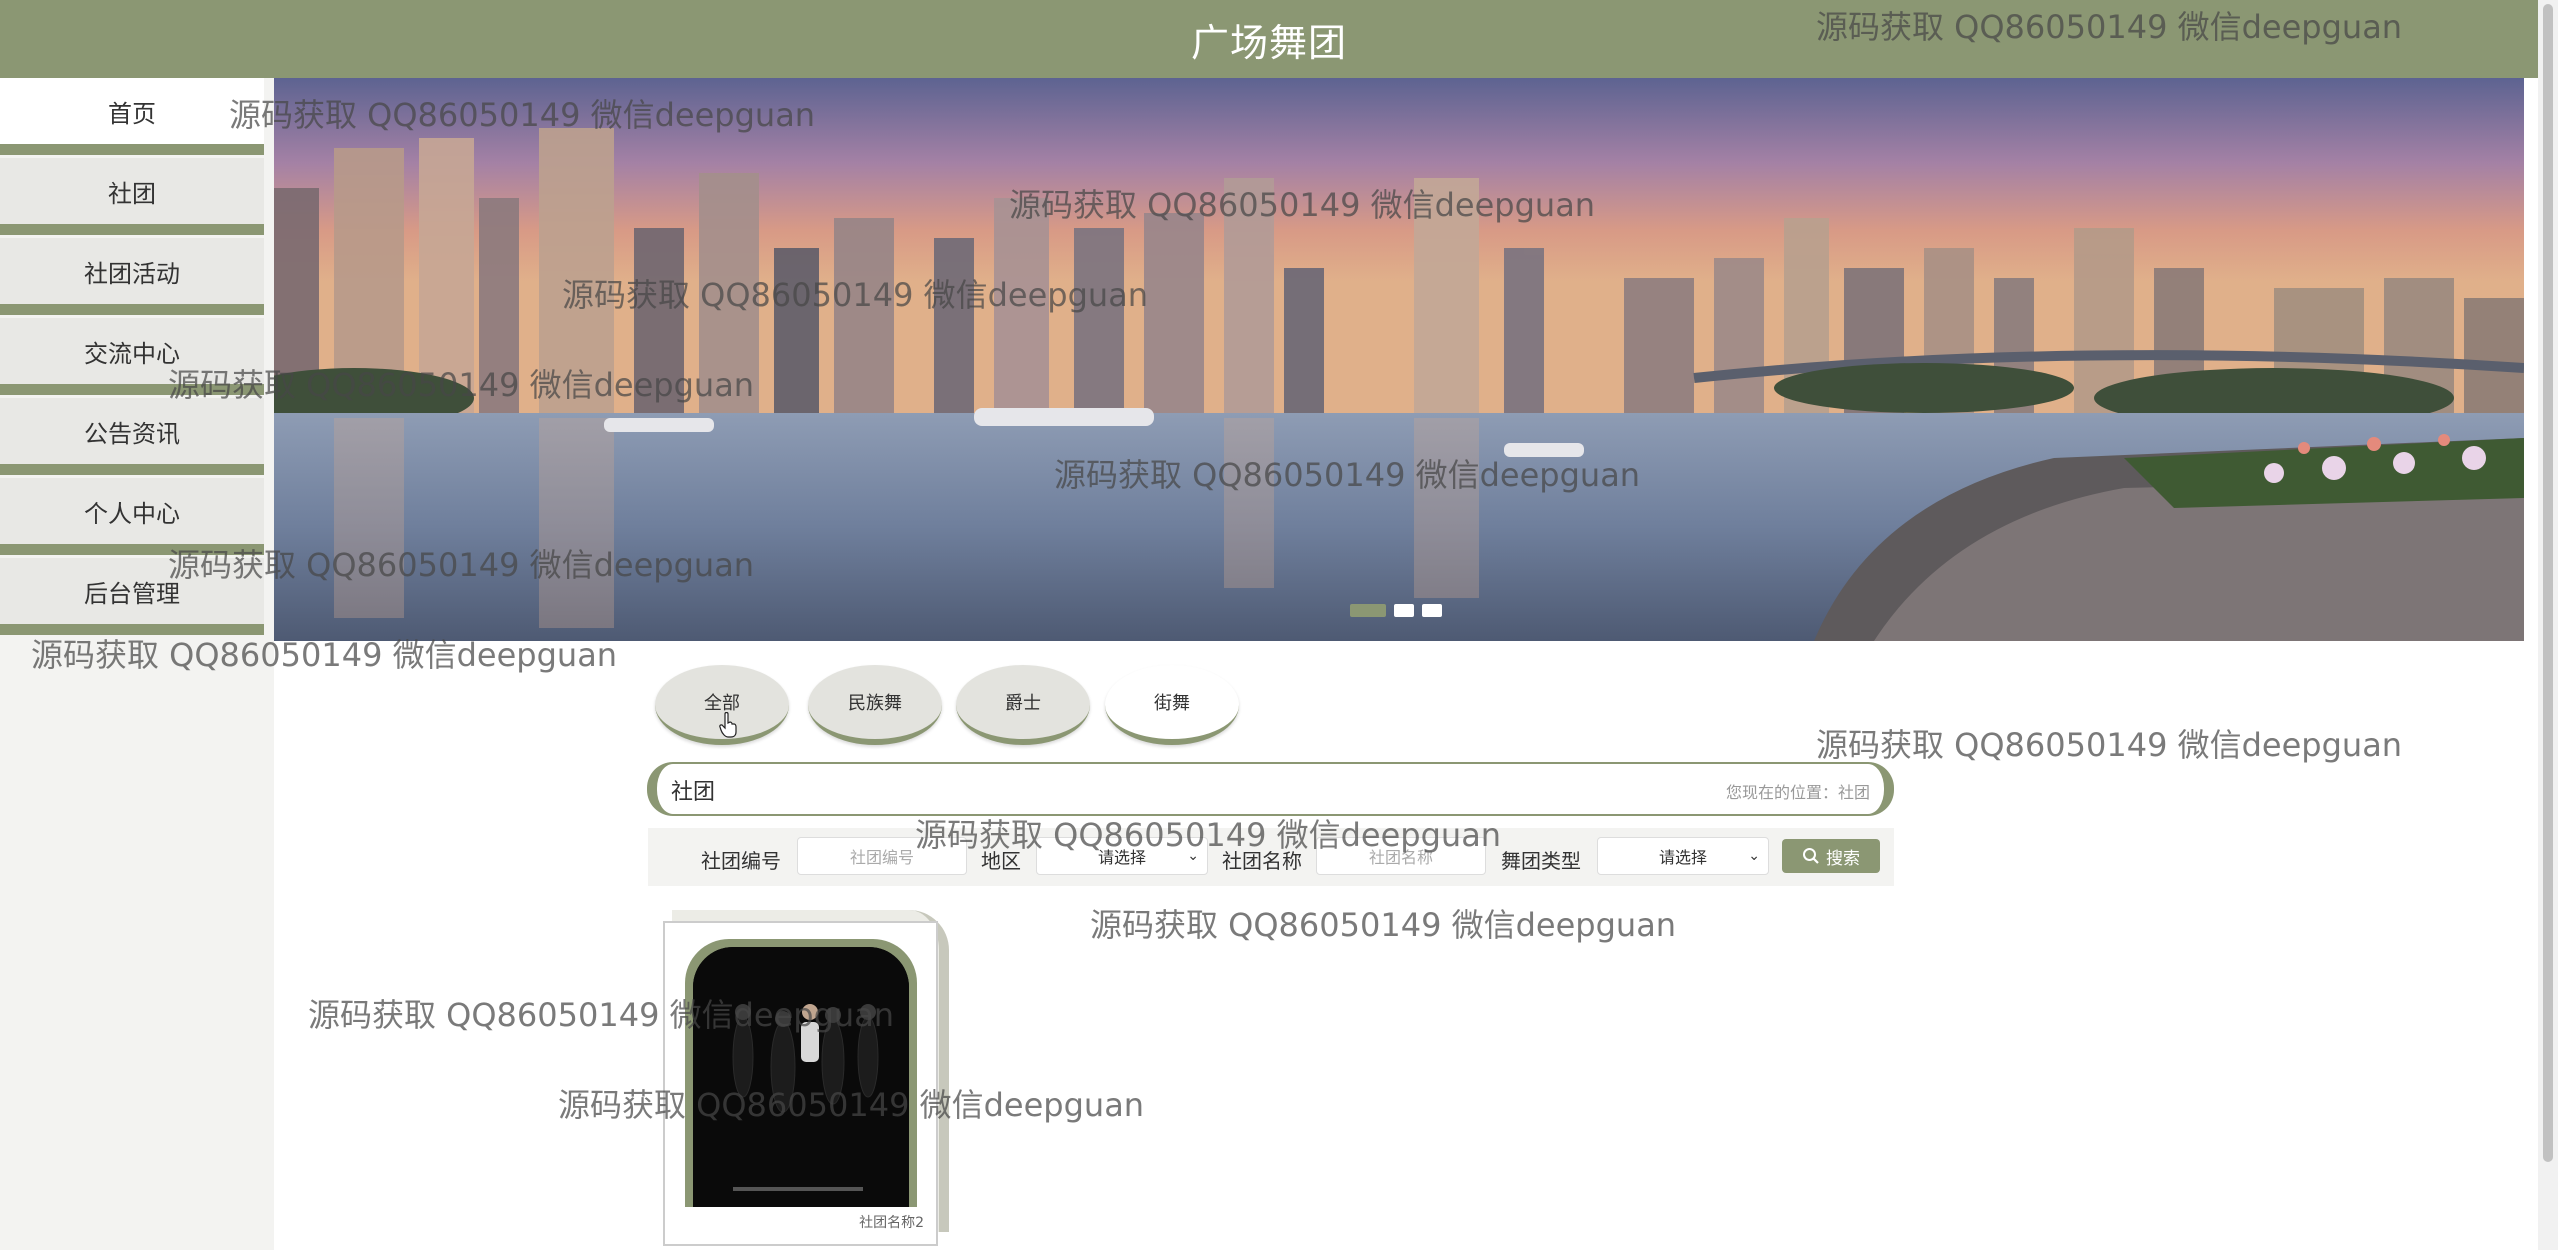  Describe the element at coordinates (1401, 856) in the screenshot. I see `club-name-input: 社团名称` at that location.